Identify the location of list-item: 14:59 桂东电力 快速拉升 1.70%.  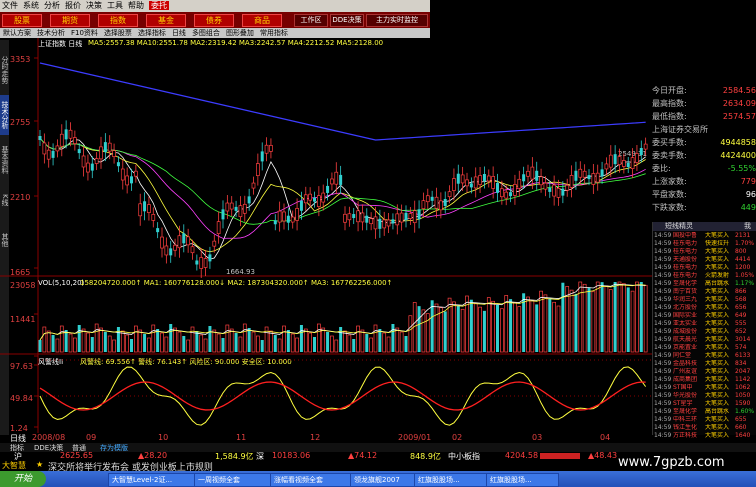
(704, 244).